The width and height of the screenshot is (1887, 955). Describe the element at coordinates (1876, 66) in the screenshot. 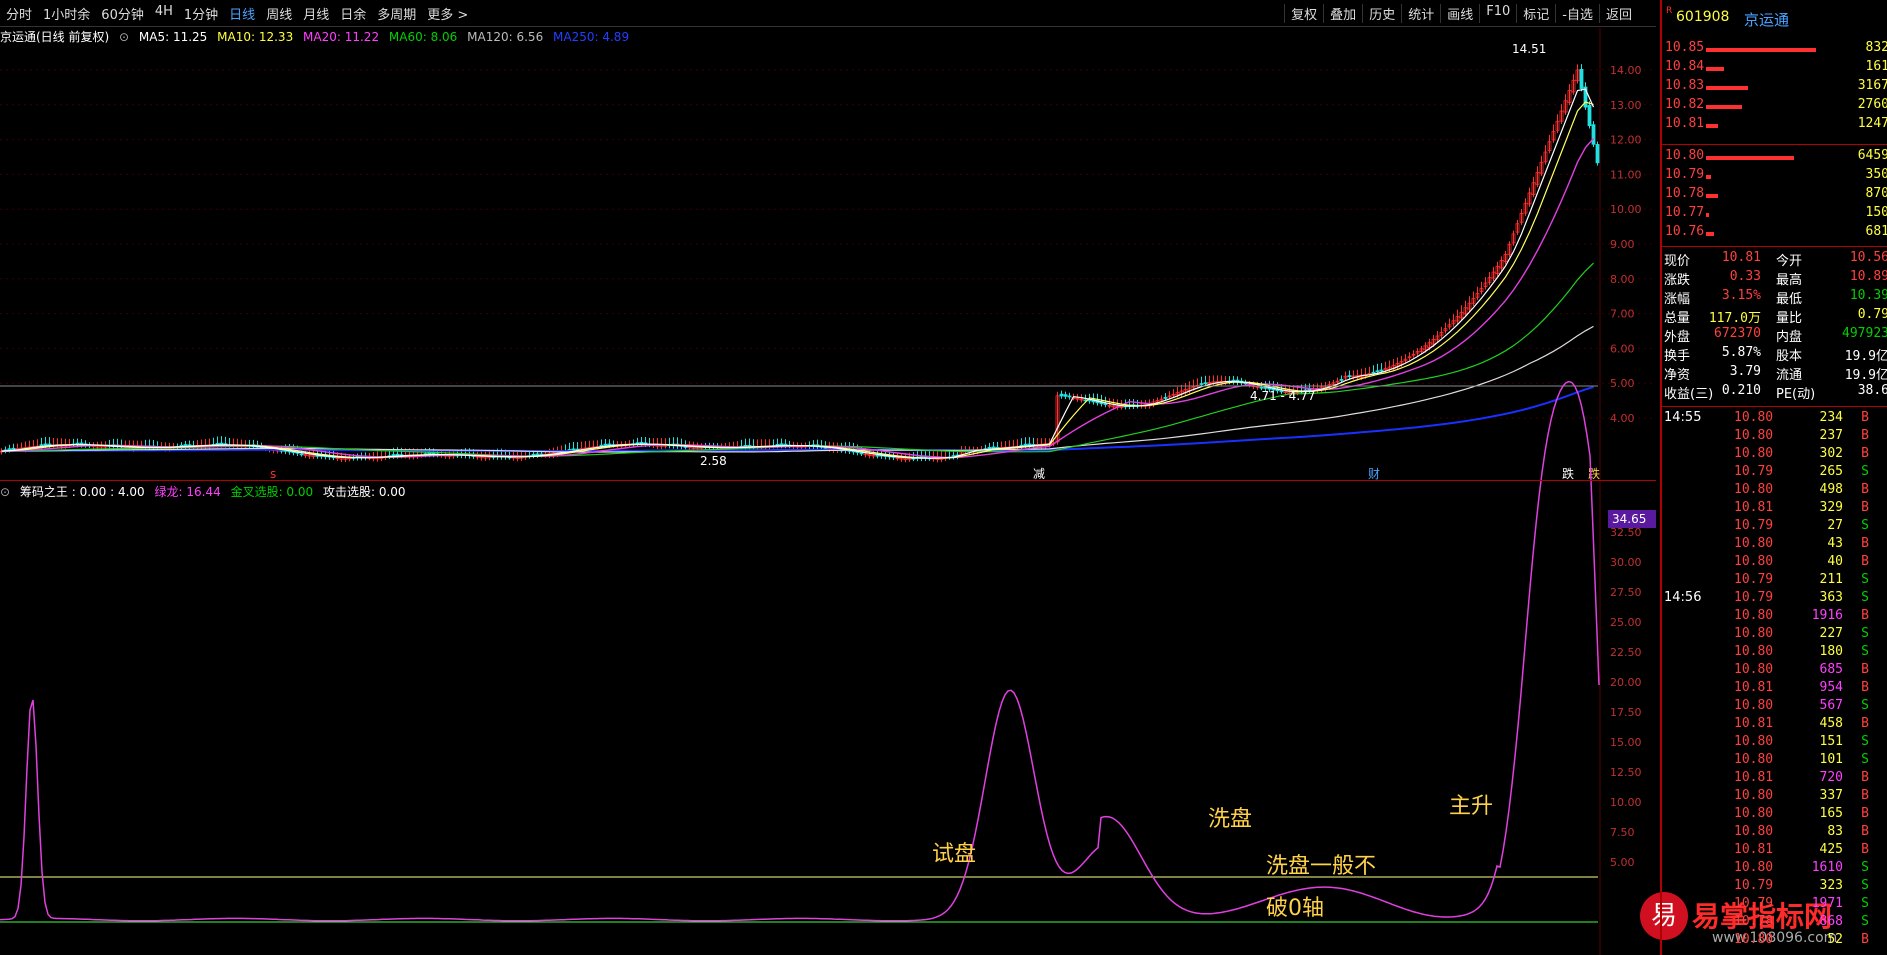

I see `ask-volume: 161` at that location.